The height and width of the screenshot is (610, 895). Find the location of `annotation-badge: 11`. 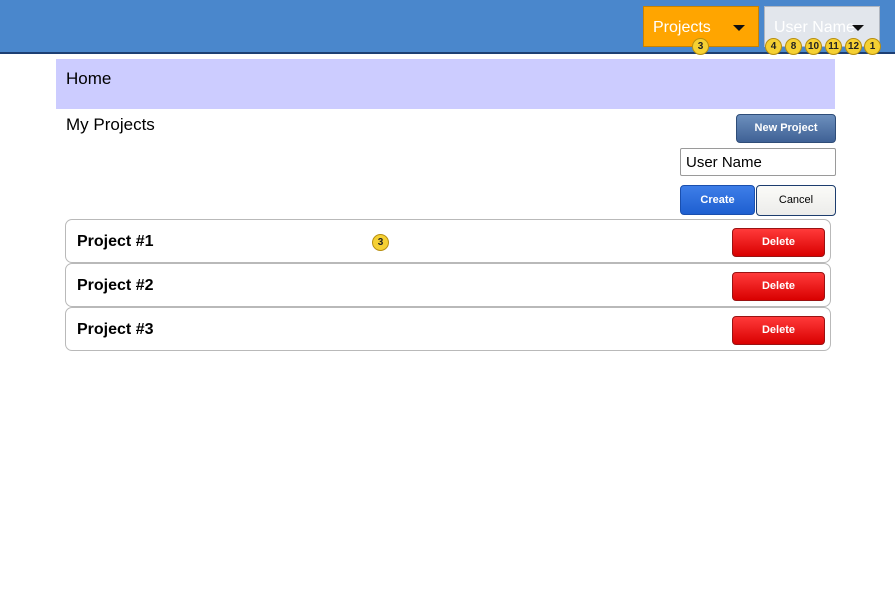

annotation-badge: 11 is located at coordinates (833, 46).